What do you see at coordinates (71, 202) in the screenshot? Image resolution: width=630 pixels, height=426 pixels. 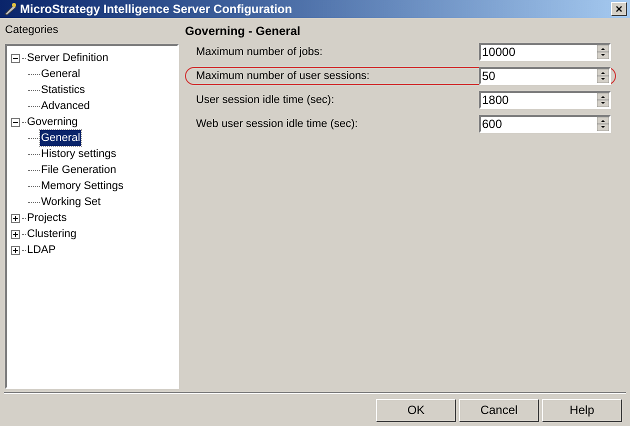 I see `tree-item: Working Set` at bounding box center [71, 202].